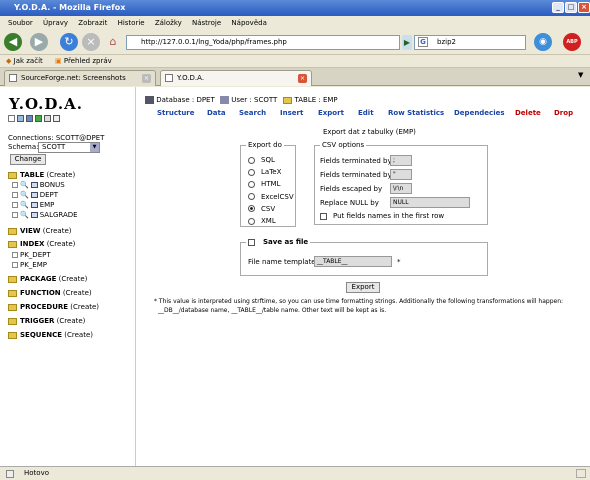 This screenshot has width=590, height=480. Describe the element at coordinates (39, 42) in the screenshot. I see `forward-button: ▶` at that location.